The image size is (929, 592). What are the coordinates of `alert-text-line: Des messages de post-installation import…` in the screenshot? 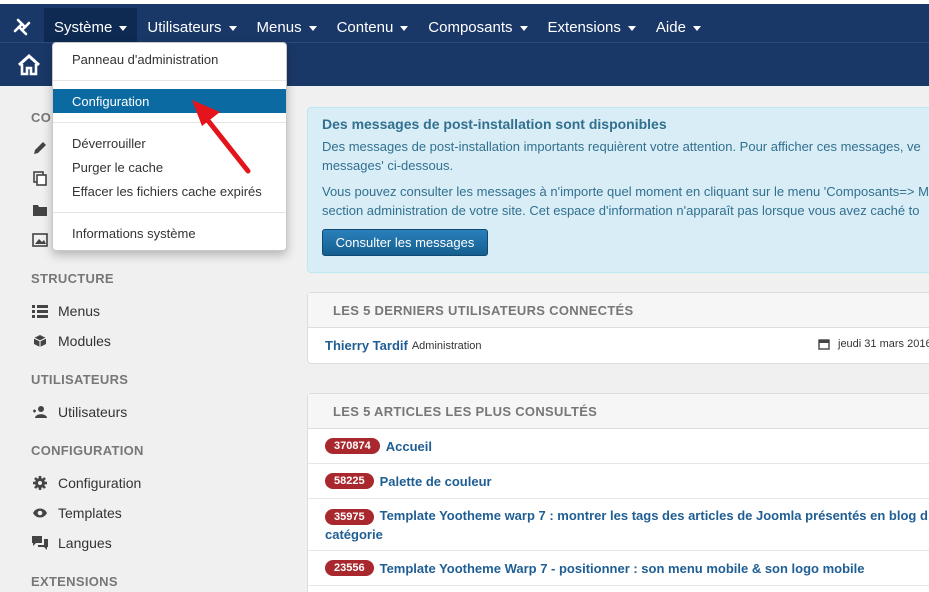 It's located at (621, 146).